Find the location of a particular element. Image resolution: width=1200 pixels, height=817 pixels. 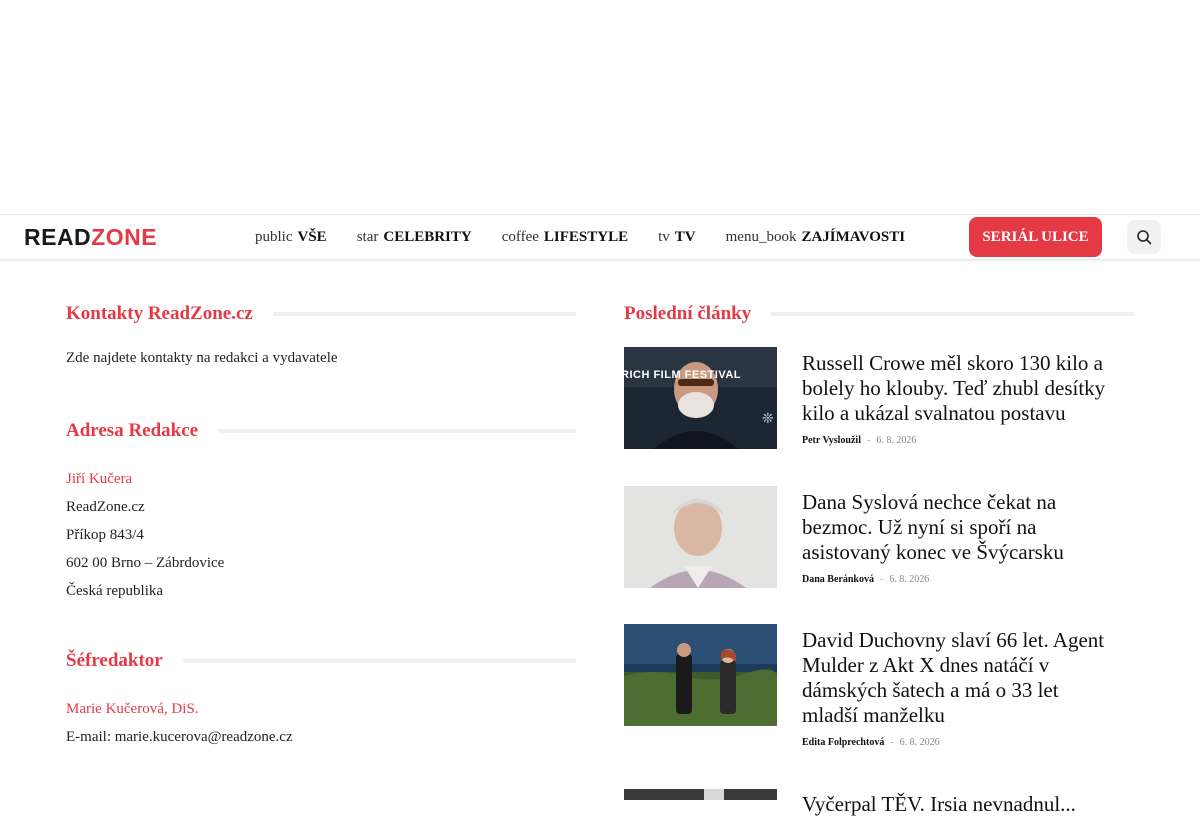

editor-title: Šéfredaktor is located at coordinates (124, 661).